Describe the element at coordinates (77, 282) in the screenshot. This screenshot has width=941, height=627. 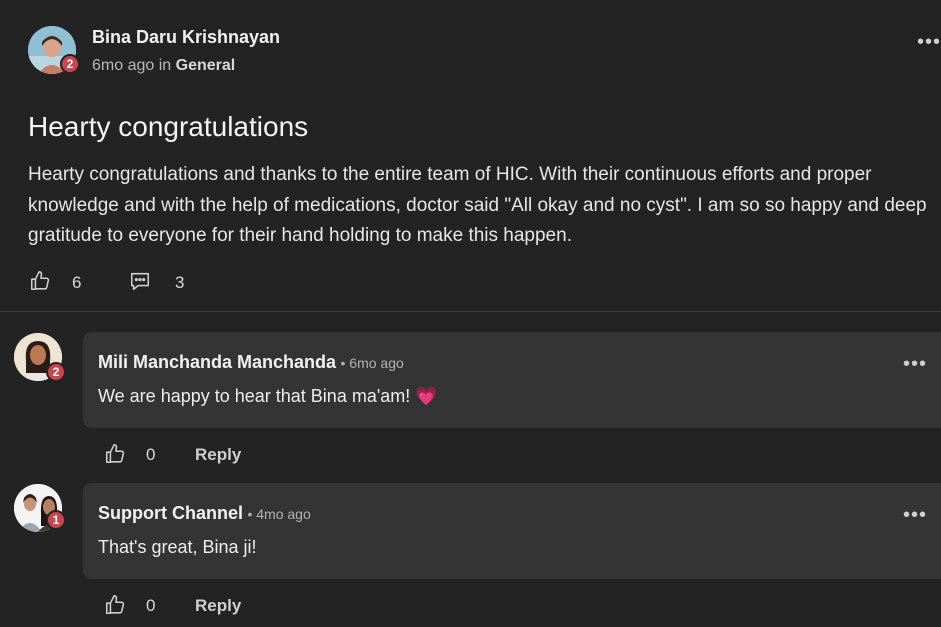
I see `post-like-count: 6` at that location.